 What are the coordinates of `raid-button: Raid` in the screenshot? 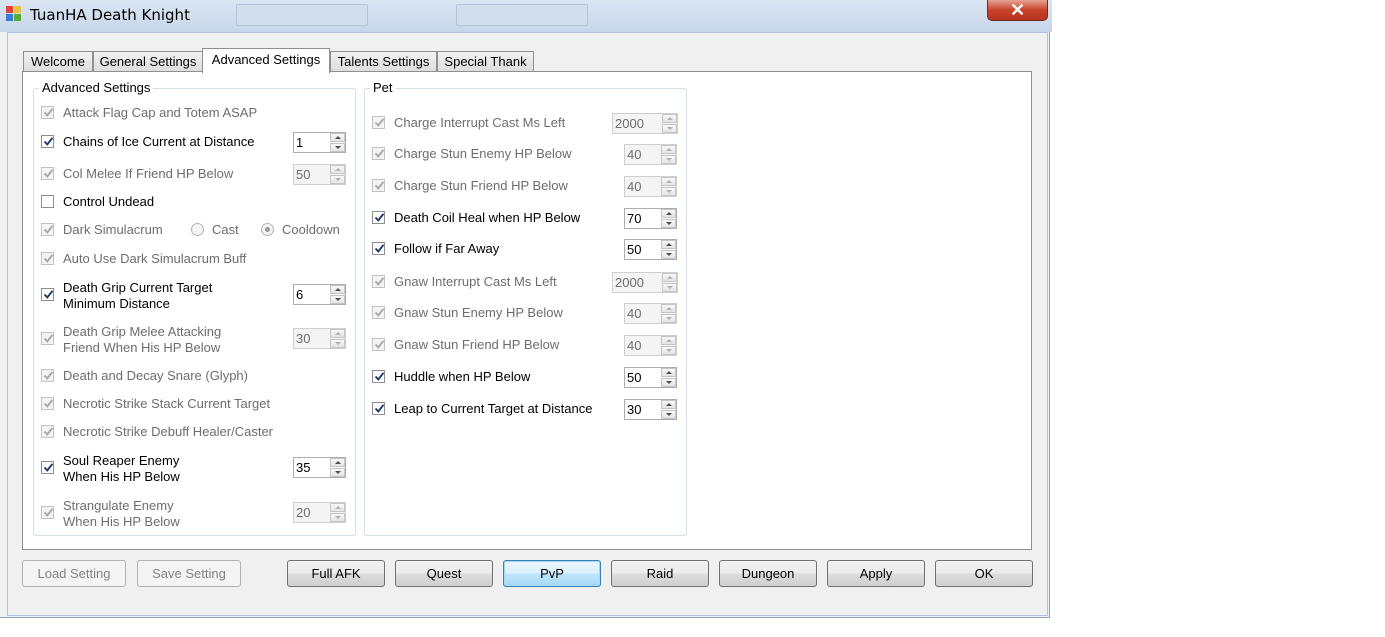 It's located at (660, 573).